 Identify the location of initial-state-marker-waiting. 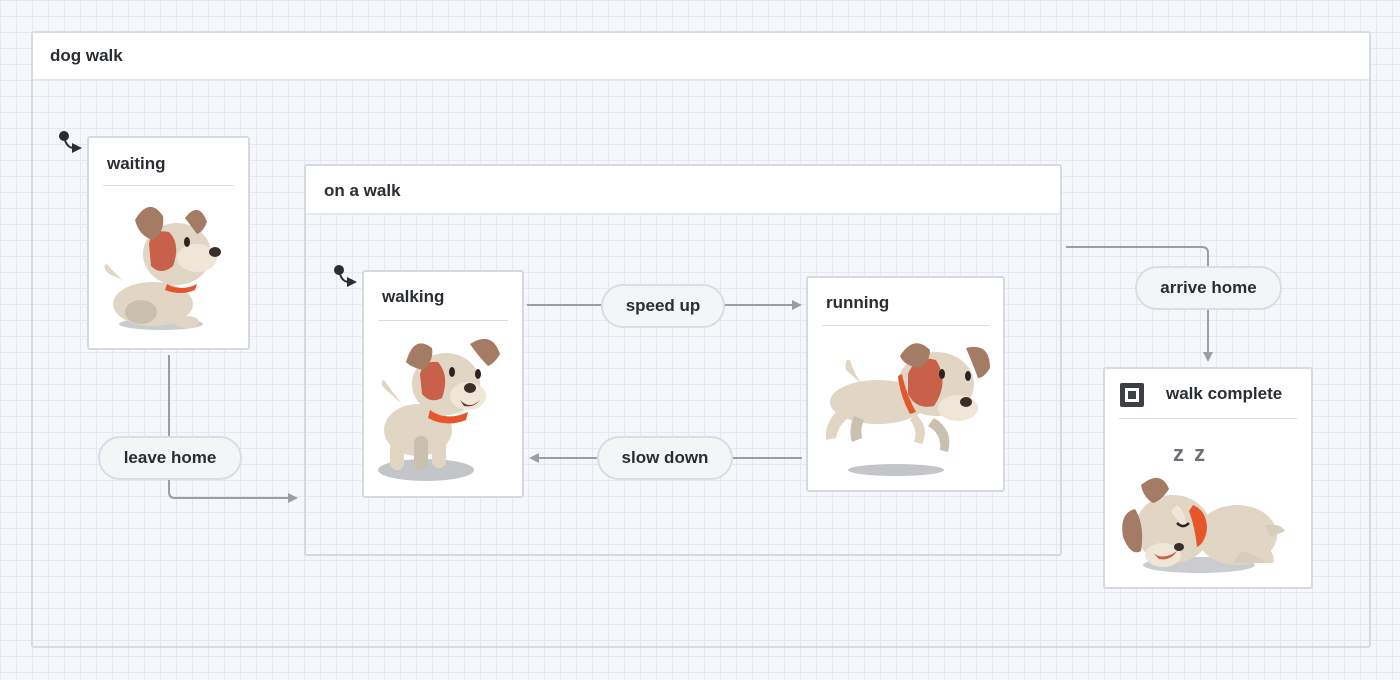
(70, 142).